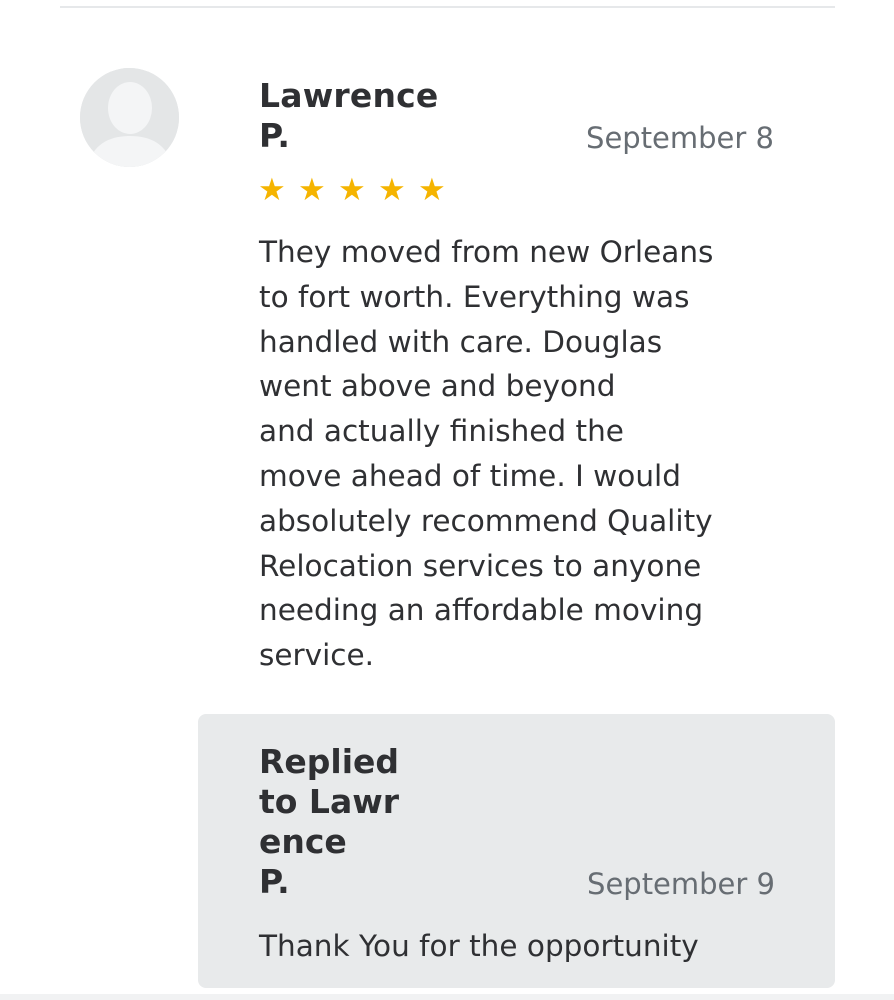  Describe the element at coordinates (479, 946) in the screenshot. I see `reply-text: Thank You for the opportunity` at that location.